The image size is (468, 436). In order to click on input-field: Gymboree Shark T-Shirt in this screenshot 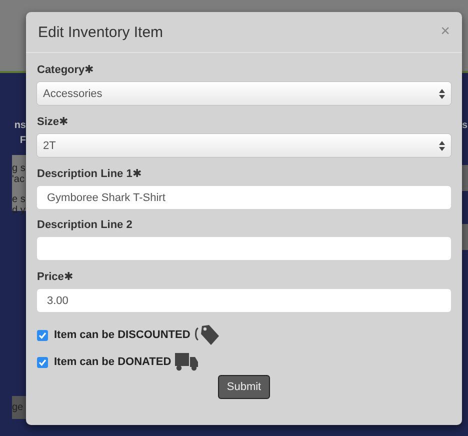, I will do `click(244, 197)`.